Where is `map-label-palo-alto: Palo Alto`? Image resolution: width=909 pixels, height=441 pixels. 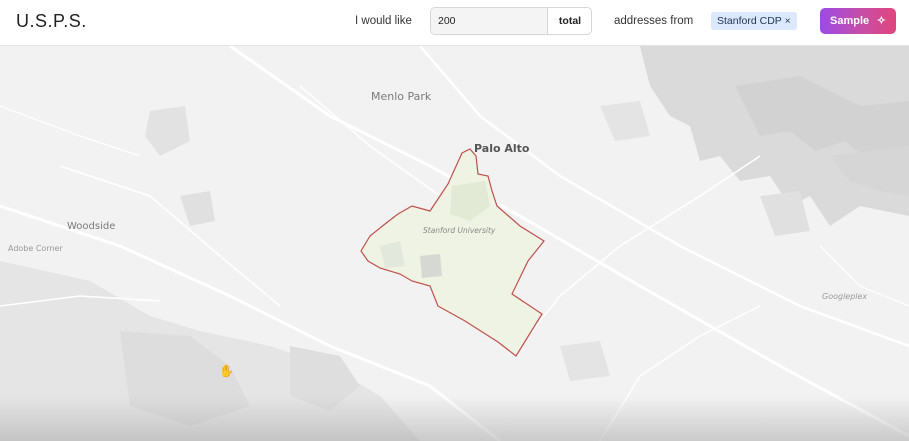
map-label-palo-alto: Palo Alto is located at coordinates (502, 148).